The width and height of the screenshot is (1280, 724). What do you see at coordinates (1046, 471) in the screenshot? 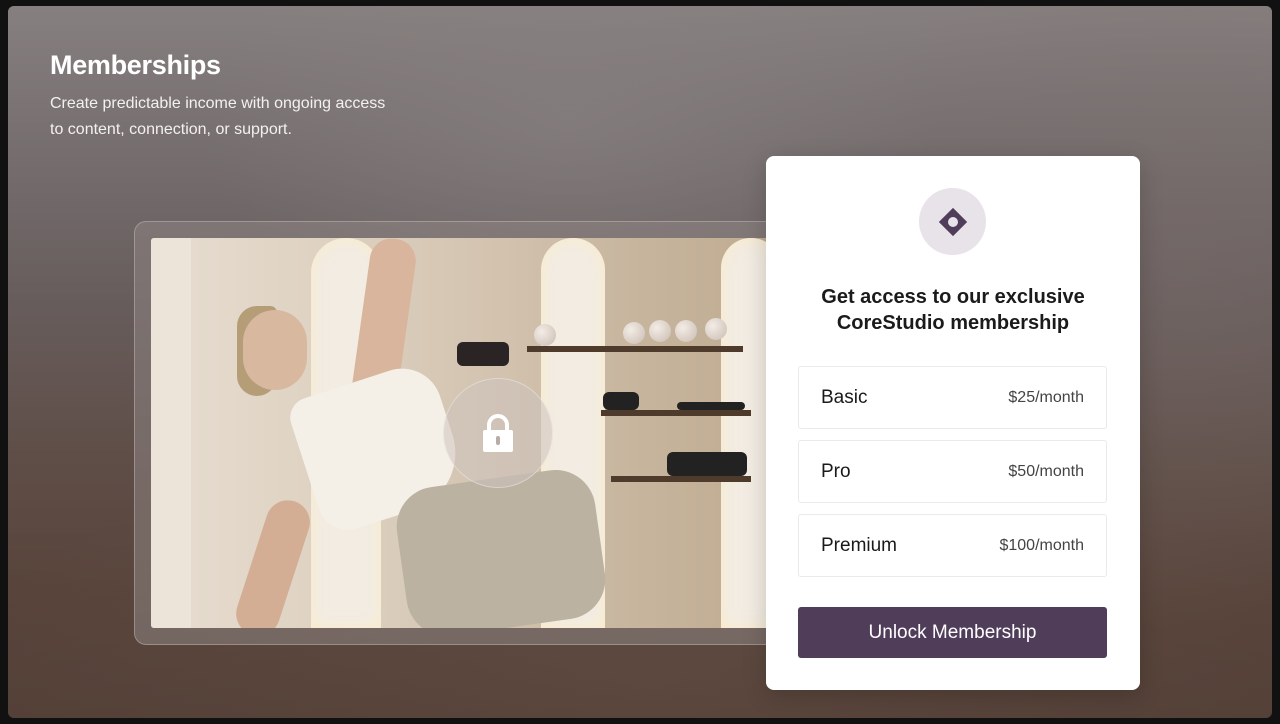
I see `plan-price: $50/month` at bounding box center [1046, 471].